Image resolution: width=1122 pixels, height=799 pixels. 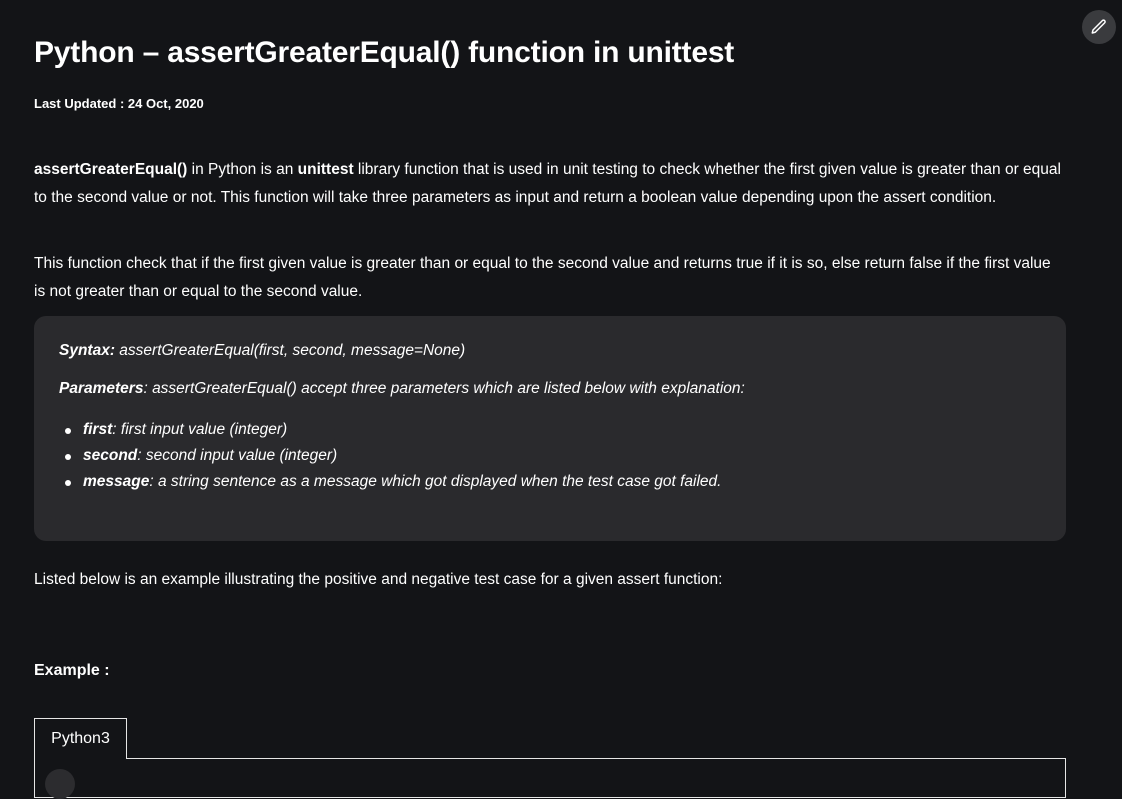 I want to click on pencil-icon, so click(x=1099, y=27).